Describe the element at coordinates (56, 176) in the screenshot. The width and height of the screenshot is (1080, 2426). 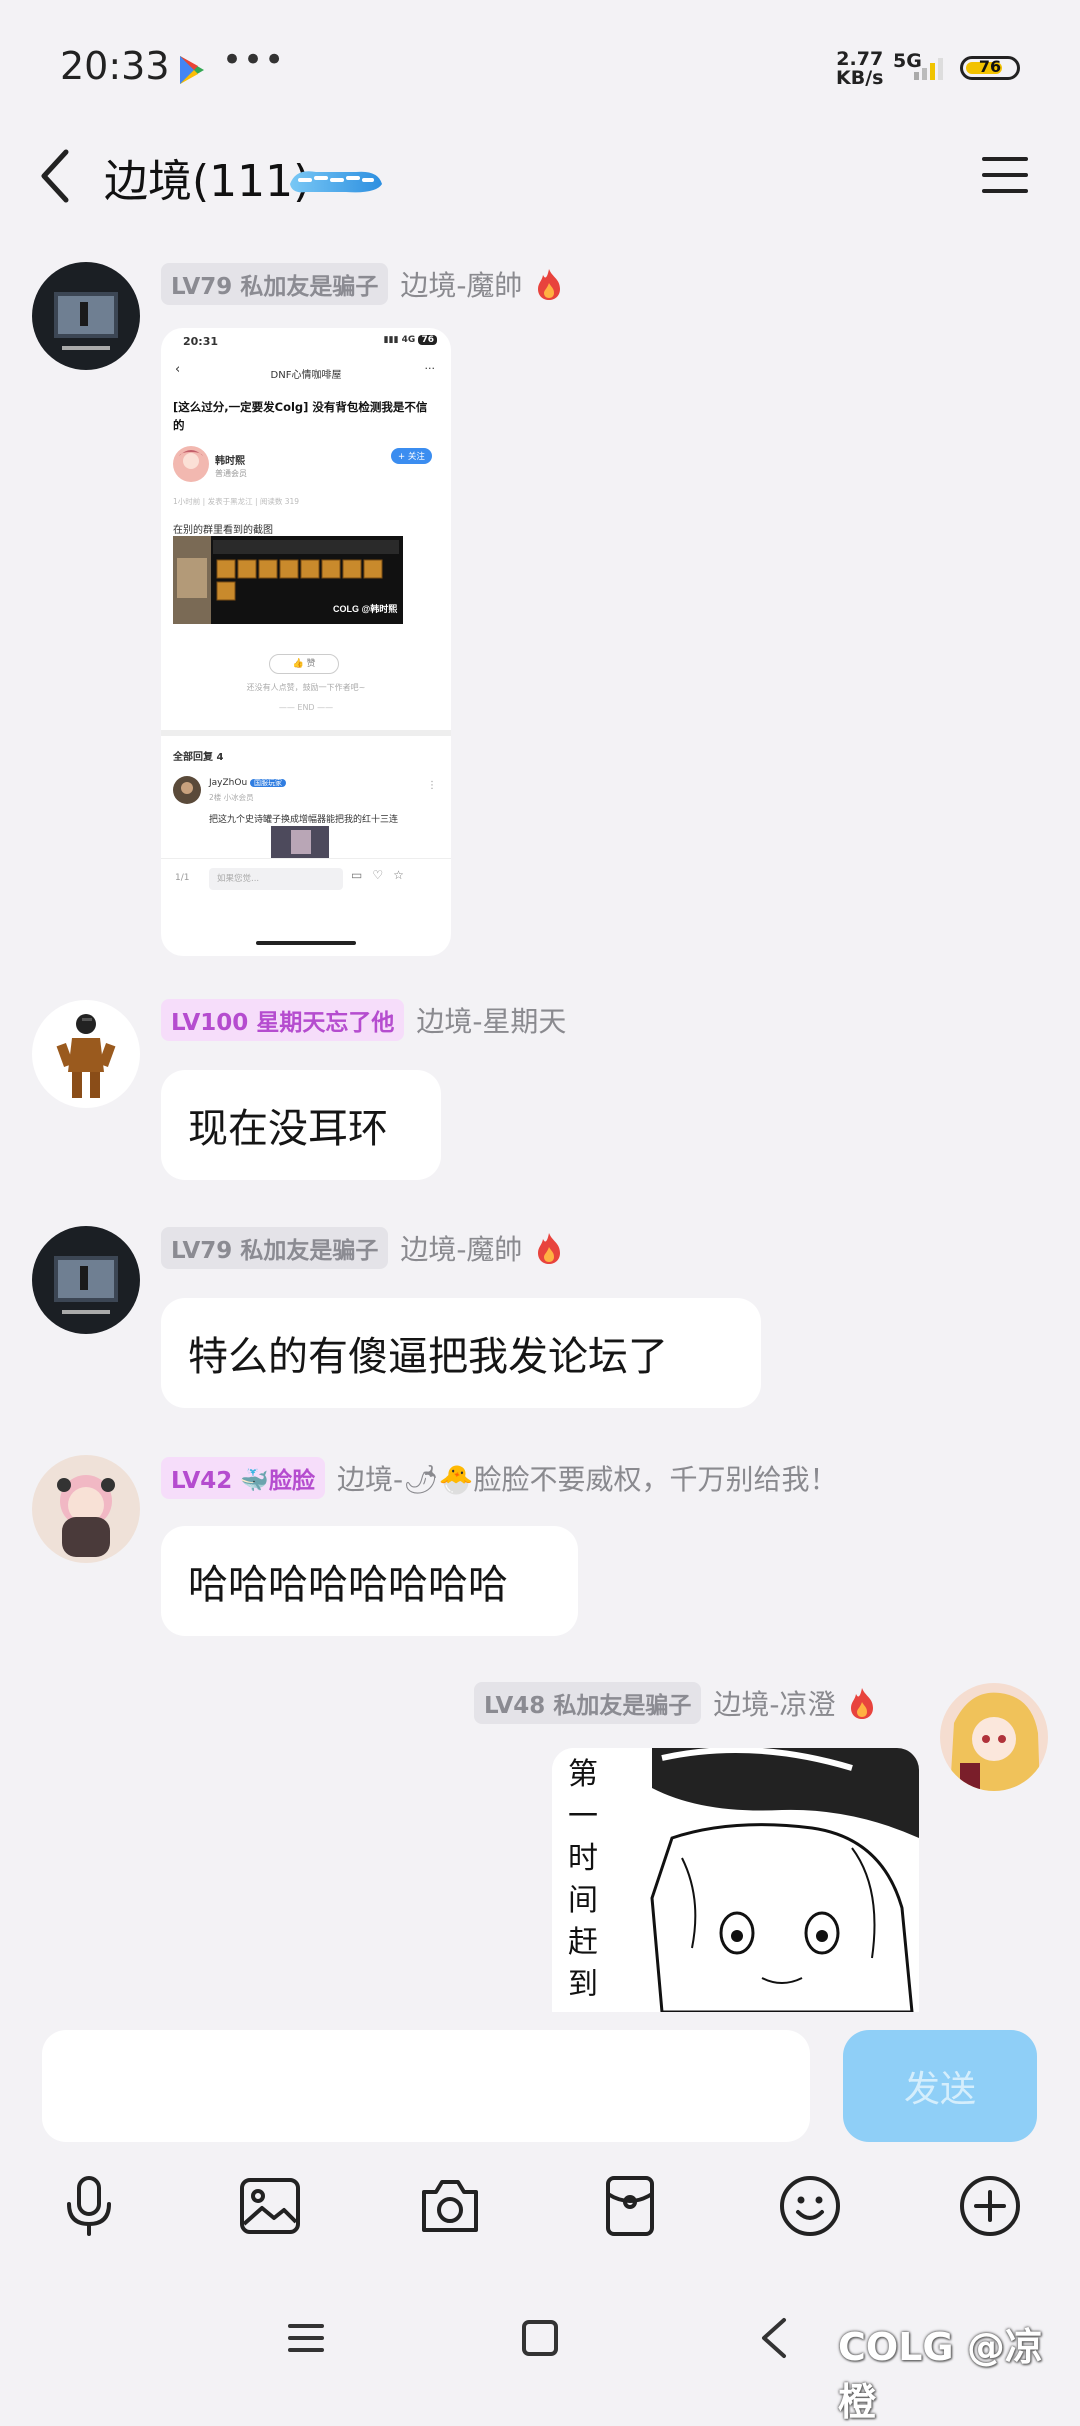
I see `back-icon` at that location.